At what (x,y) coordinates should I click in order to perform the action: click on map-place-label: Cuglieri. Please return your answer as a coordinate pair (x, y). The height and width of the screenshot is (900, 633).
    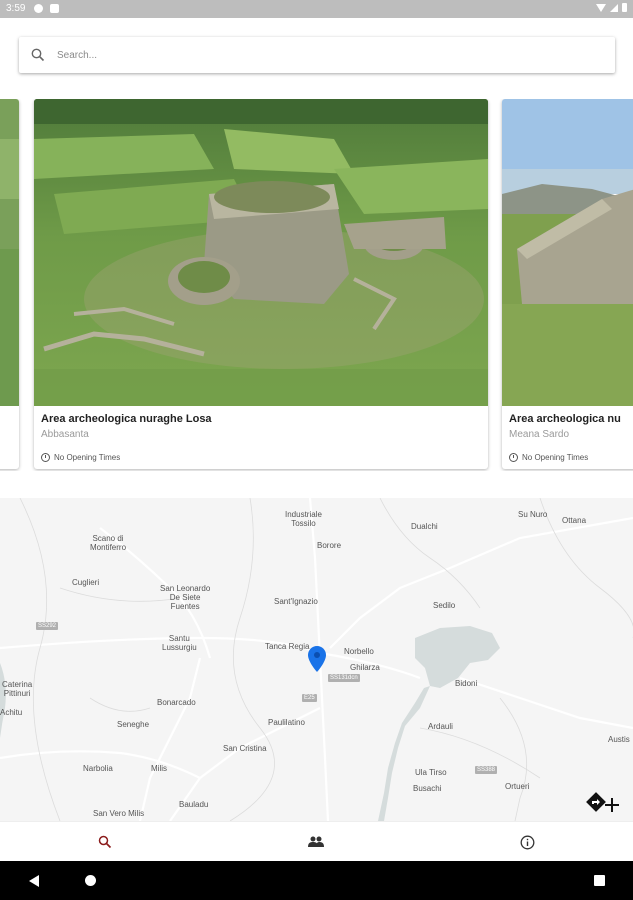
    Looking at the image, I should click on (86, 582).